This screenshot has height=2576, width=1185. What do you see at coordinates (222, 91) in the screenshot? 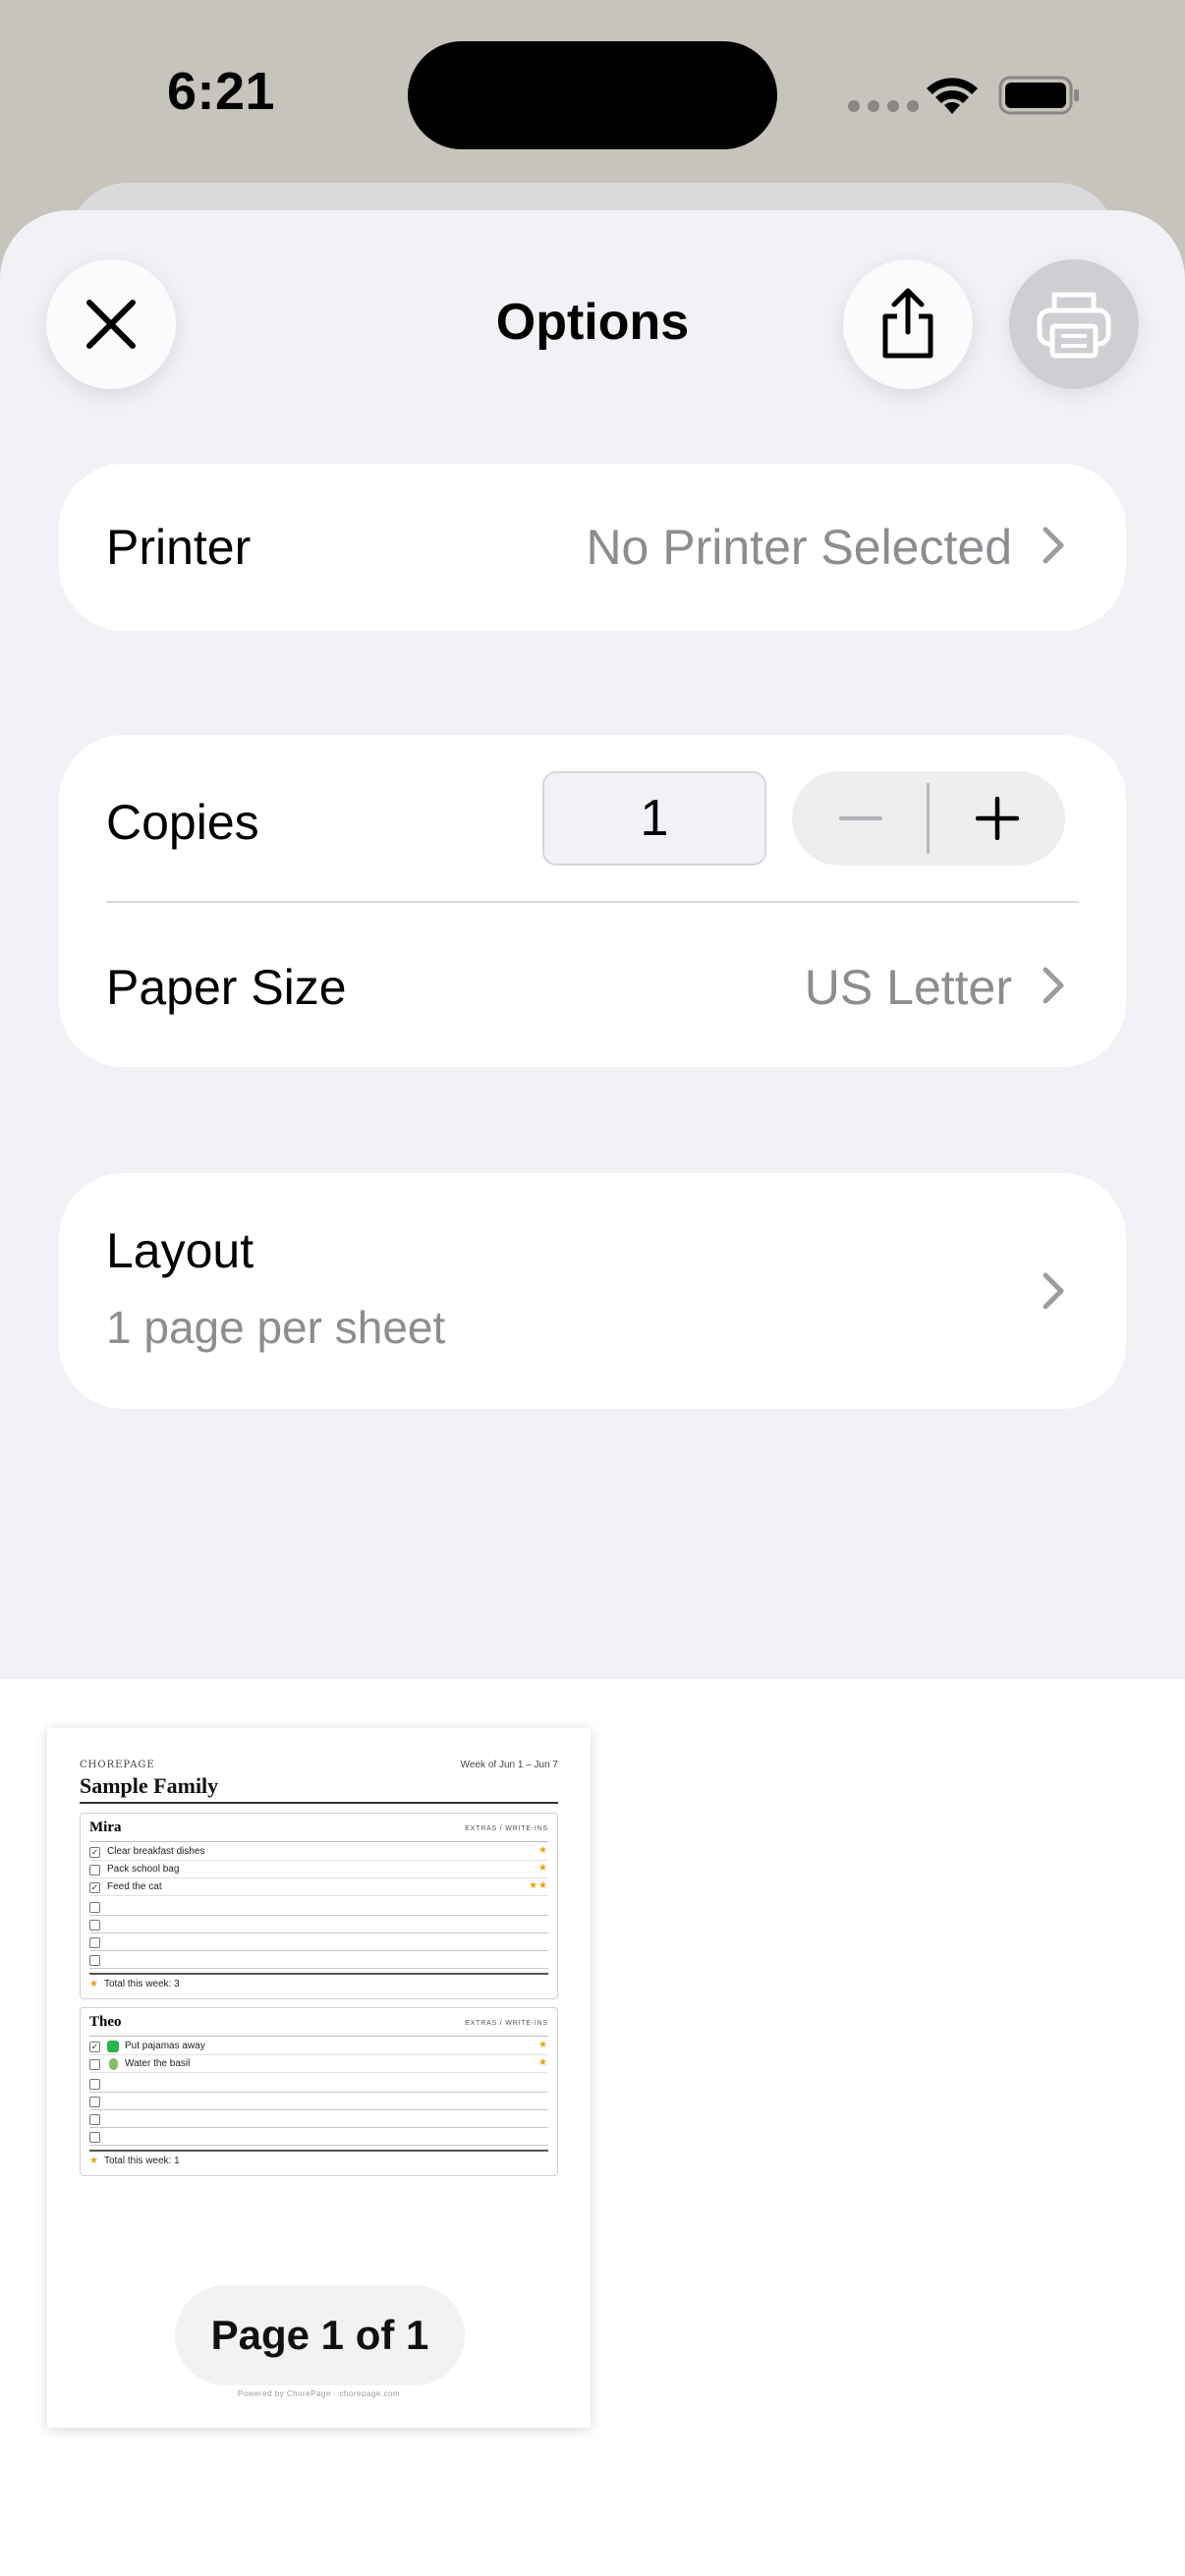
I see `status-time: 6:21` at bounding box center [222, 91].